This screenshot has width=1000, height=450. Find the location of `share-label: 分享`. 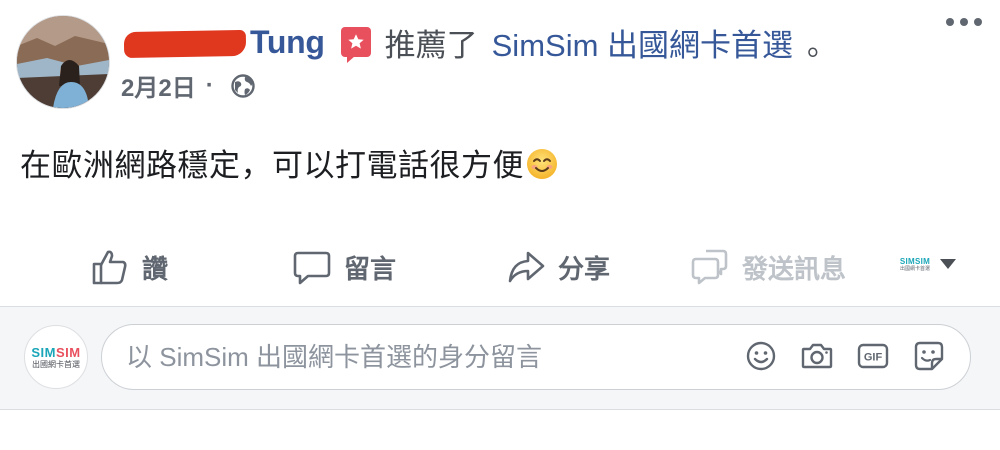

share-label: 分享 is located at coordinates (584, 268).